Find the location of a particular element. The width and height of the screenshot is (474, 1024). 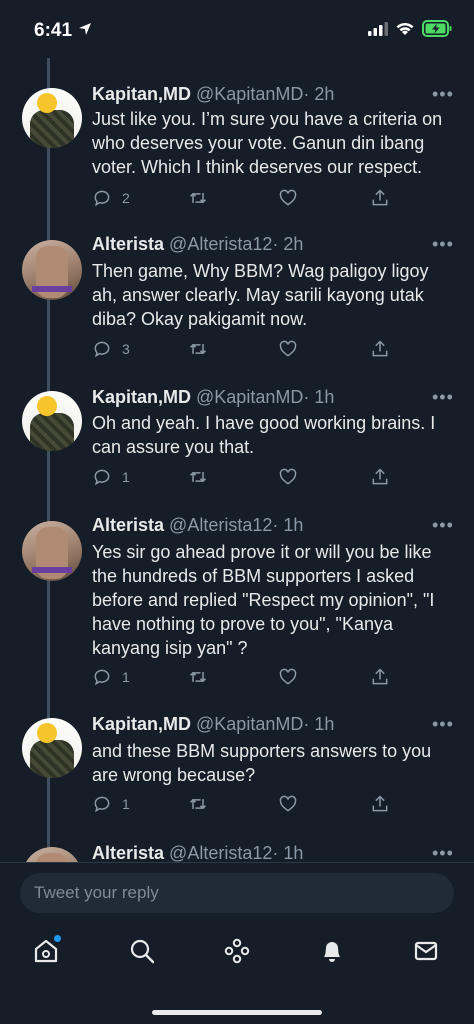

battery-charging-icon is located at coordinates (437, 28).